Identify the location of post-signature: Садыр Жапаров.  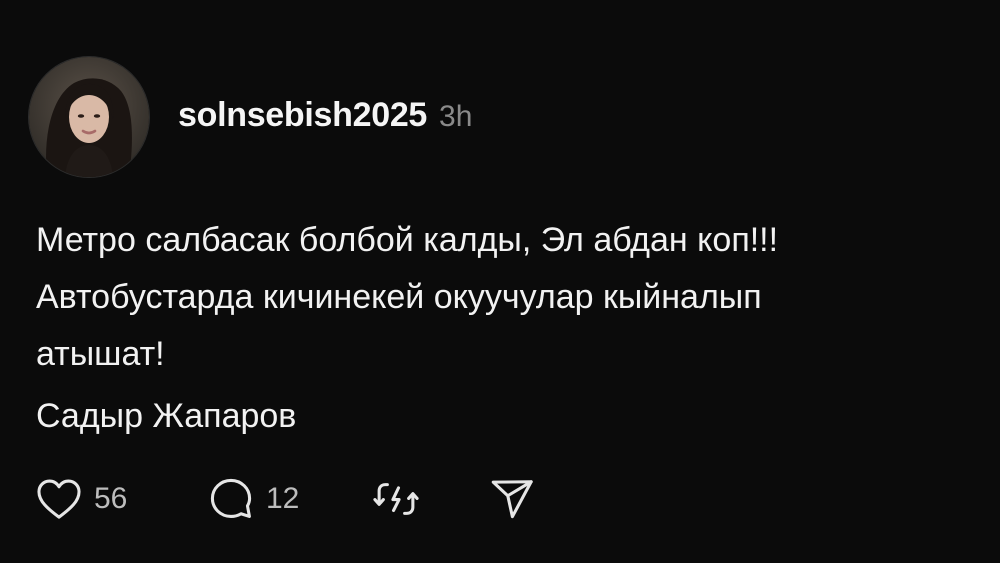
(166, 416).